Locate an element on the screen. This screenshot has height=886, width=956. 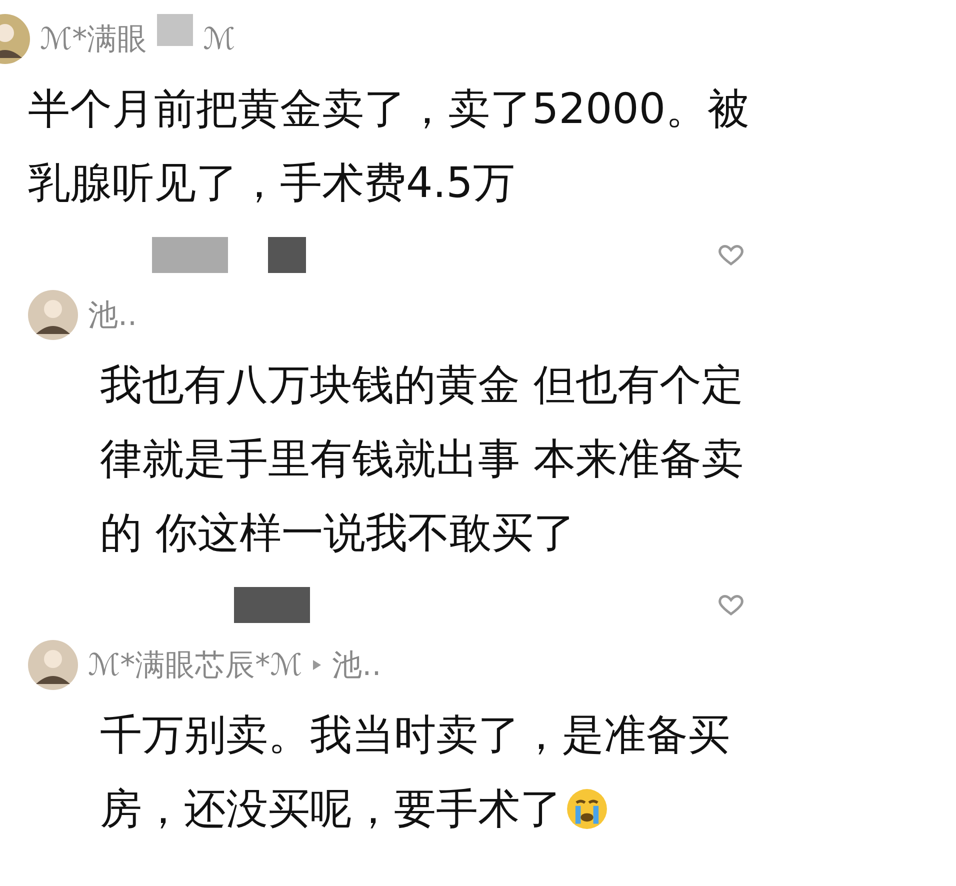
comment-text: 我也有八万块钱的黄金 但也有个定 is located at coordinates (422, 385).